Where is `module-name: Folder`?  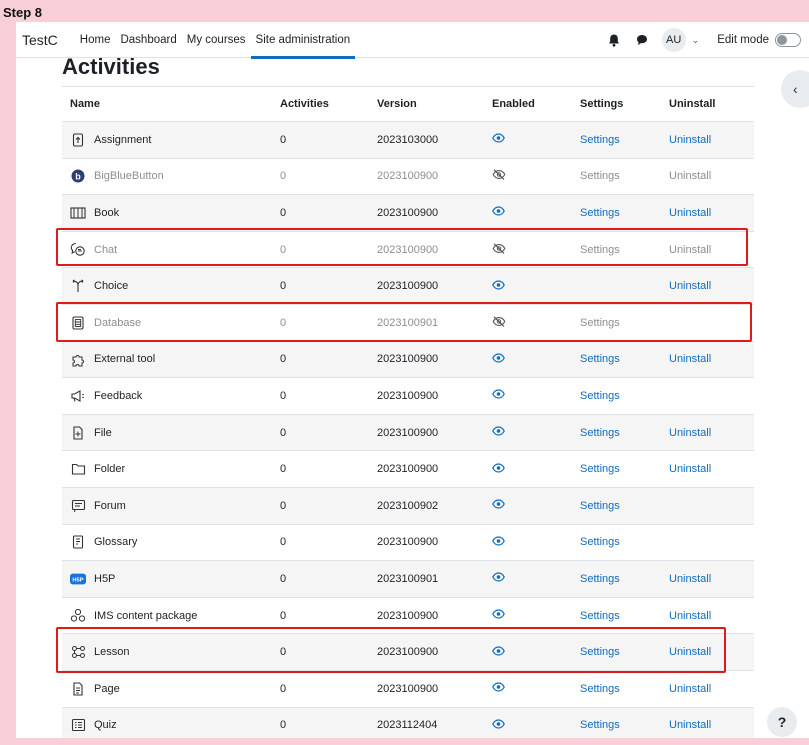 module-name: Folder is located at coordinates (110, 469).